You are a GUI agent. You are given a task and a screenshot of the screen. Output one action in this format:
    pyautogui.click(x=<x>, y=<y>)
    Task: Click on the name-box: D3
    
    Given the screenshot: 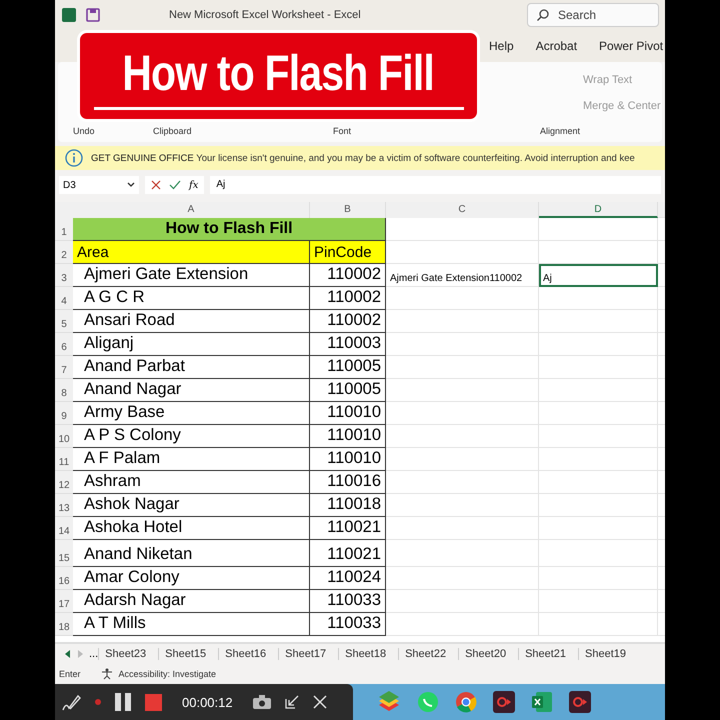 What is the action you would take?
    pyautogui.click(x=99, y=185)
    